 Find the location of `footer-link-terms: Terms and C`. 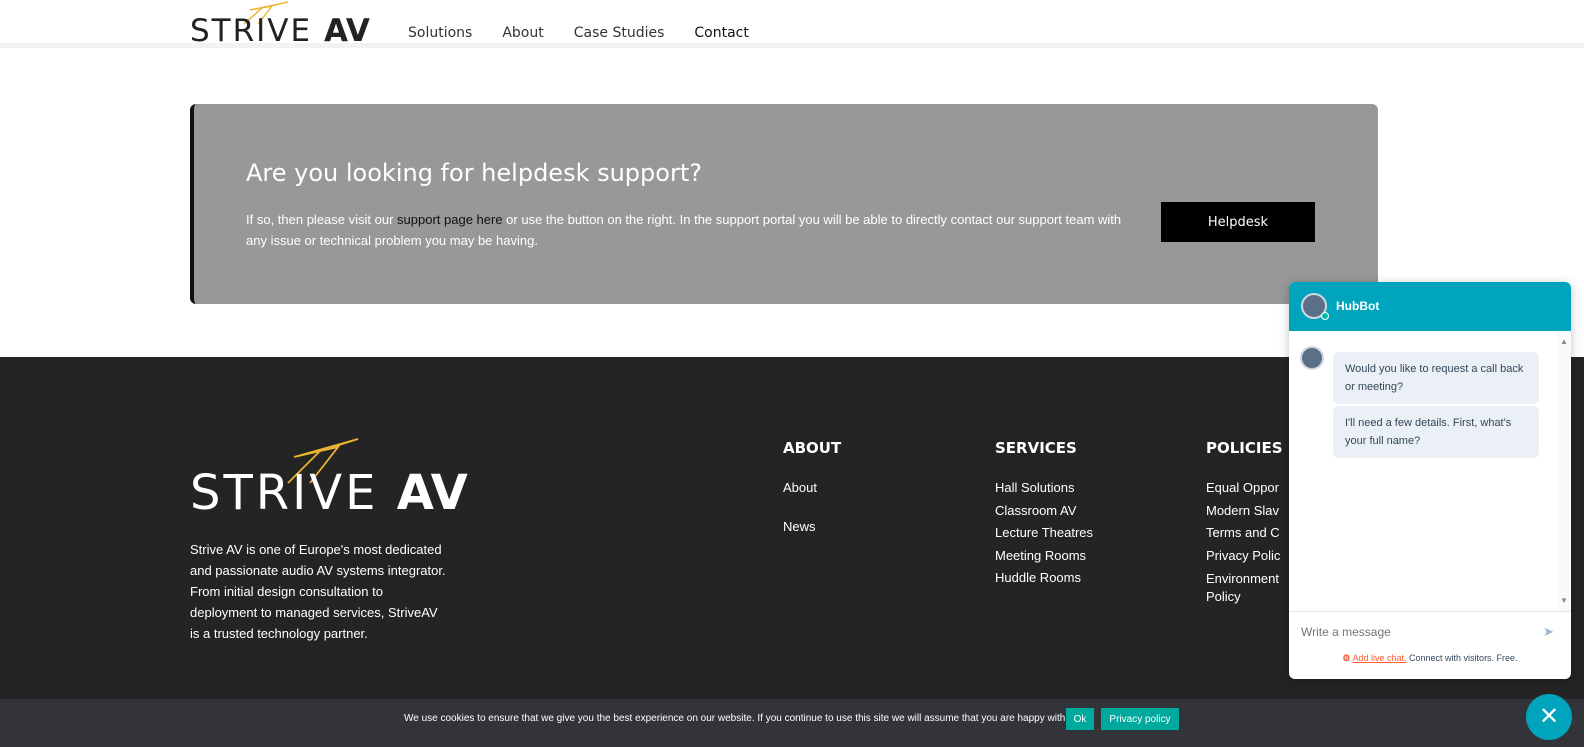

footer-link-terms: Terms and C is located at coordinates (1244, 533).